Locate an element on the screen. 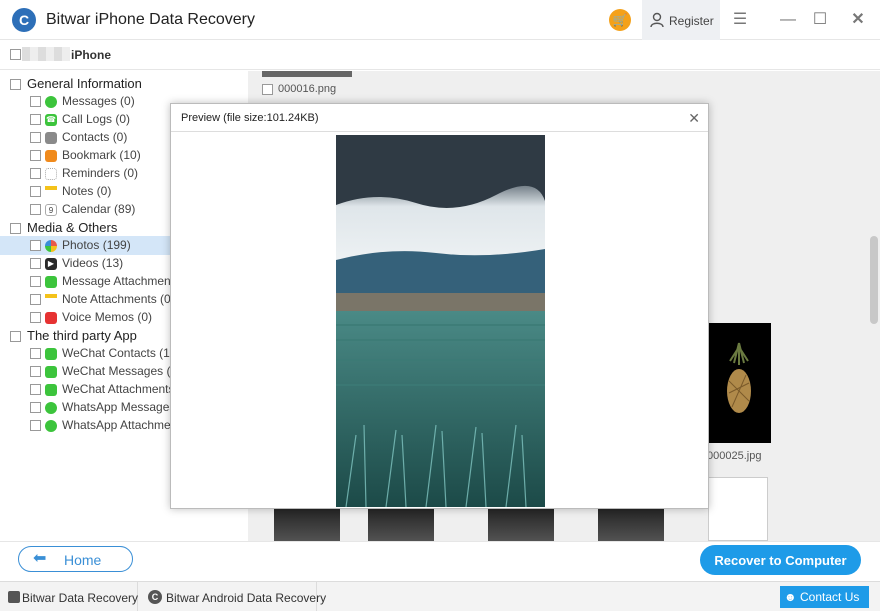 The image size is (880, 611). sidebar-item-message-attachments: Message Attachments is located at coordinates (105, 283).